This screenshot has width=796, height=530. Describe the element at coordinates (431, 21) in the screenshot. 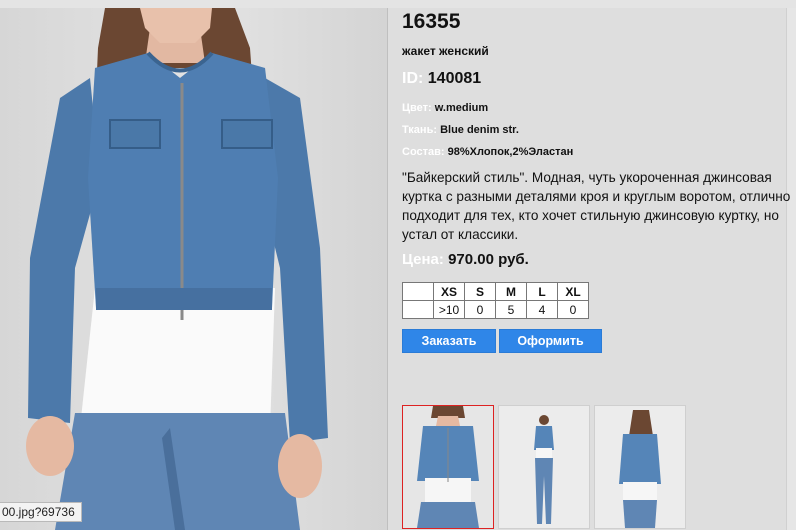

I see `product-article: 16355` at that location.